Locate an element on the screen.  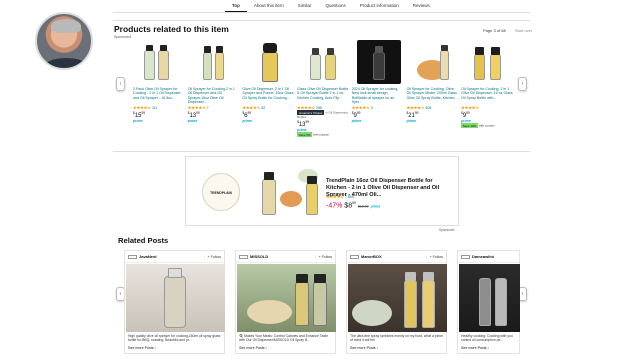
discount-percent: -47% is located at coordinates (334, 206).